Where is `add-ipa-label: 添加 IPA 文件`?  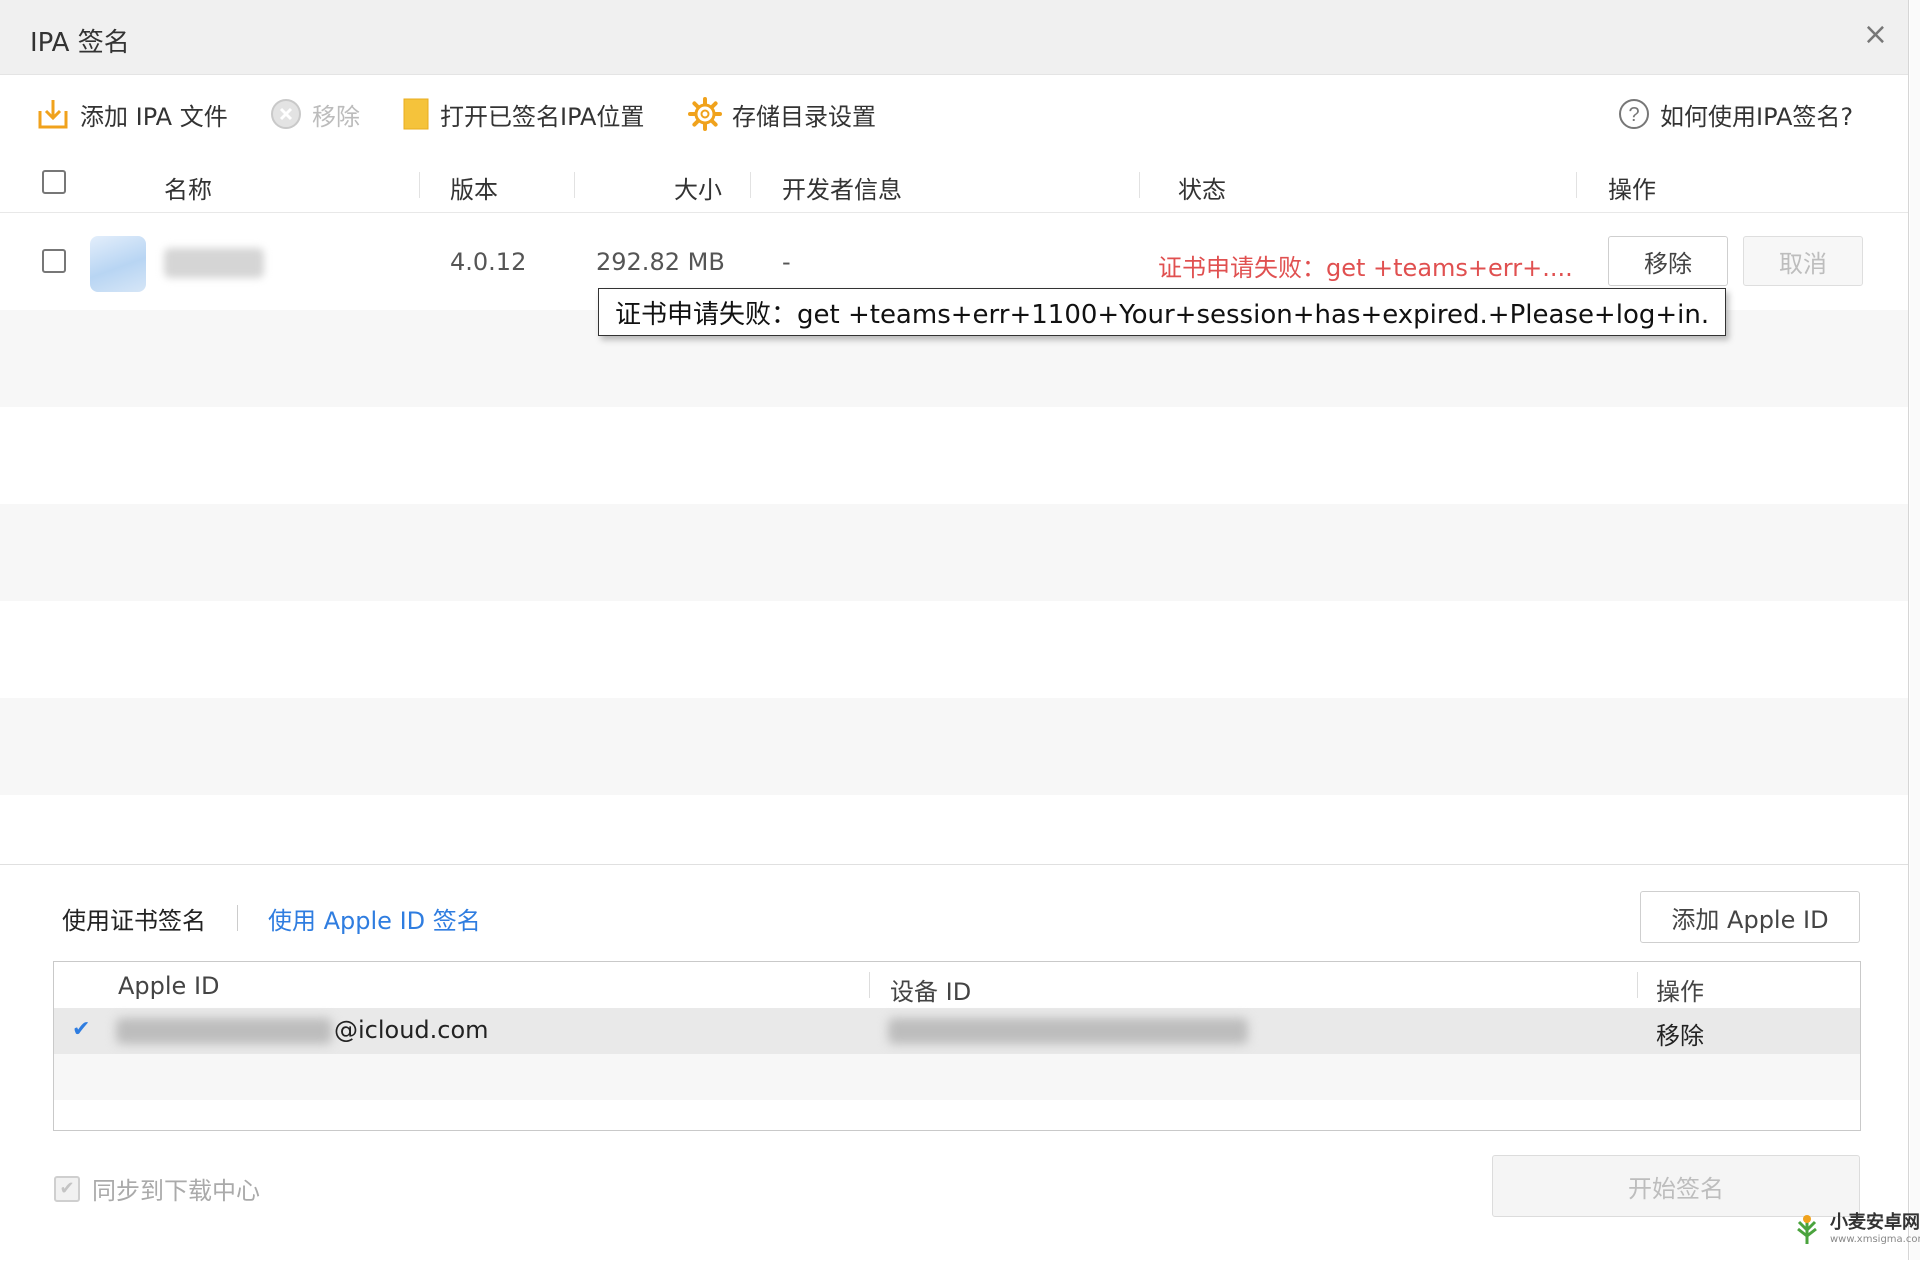
add-ipa-label: 添加 IPA 文件 is located at coordinates (154, 116).